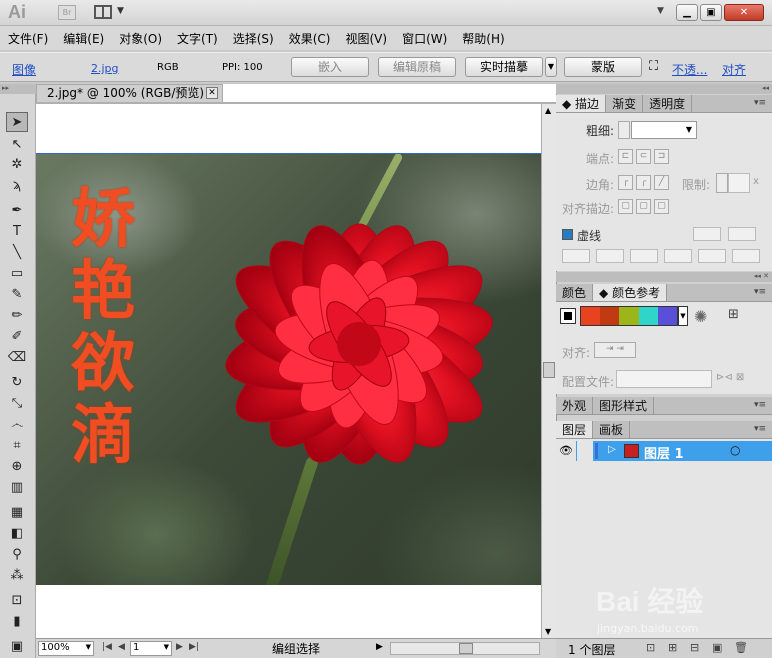 The height and width of the screenshot is (658, 772). What do you see at coordinates (625, 206) in the screenshot?
I see `align-center-icon: ▢` at bounding box center [625, 206].